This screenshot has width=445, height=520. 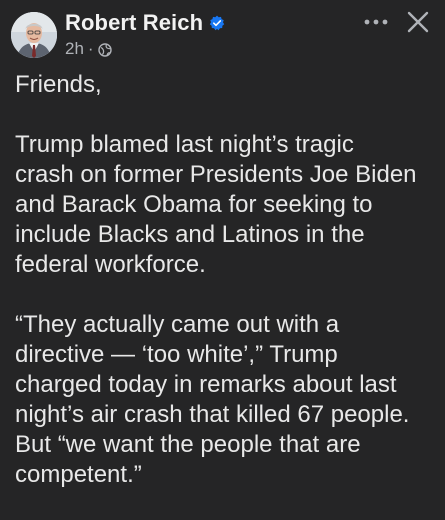 I want to click on avatar-portrait, so click(x=34, y=35).